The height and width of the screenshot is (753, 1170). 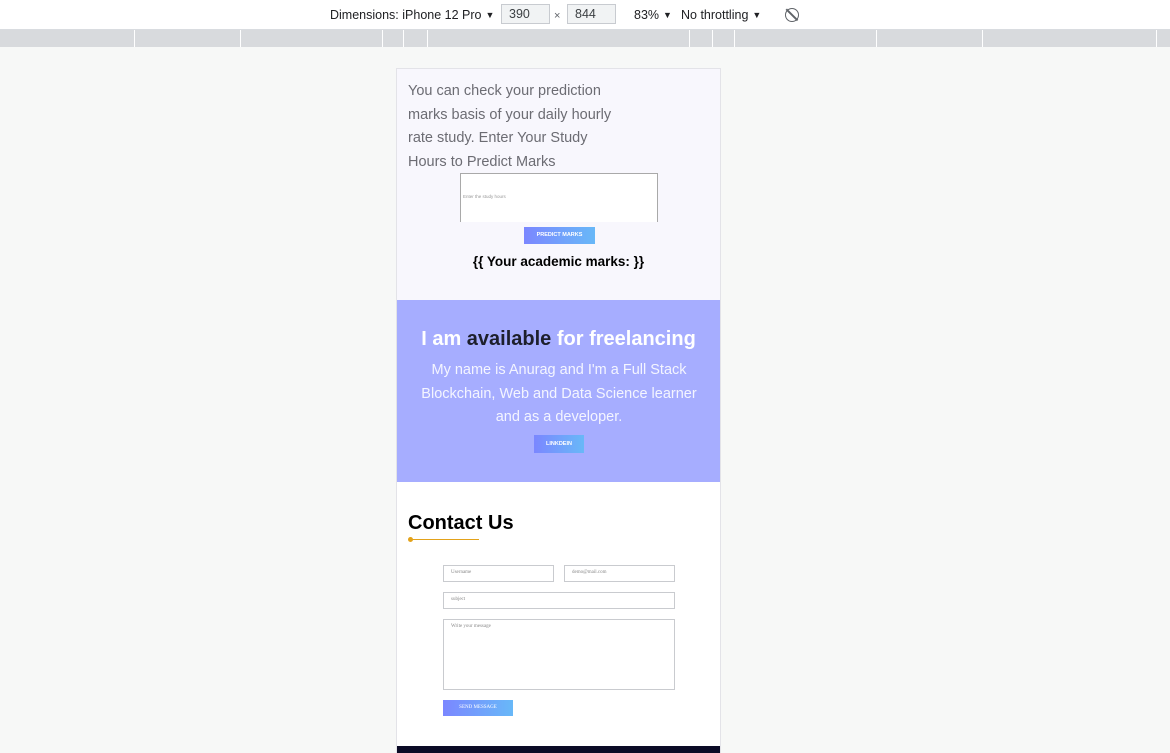 I want to click on dimensions-dropdown: Dimensions: iPhone 12 Pro ▼, so click(x=412, y=15).